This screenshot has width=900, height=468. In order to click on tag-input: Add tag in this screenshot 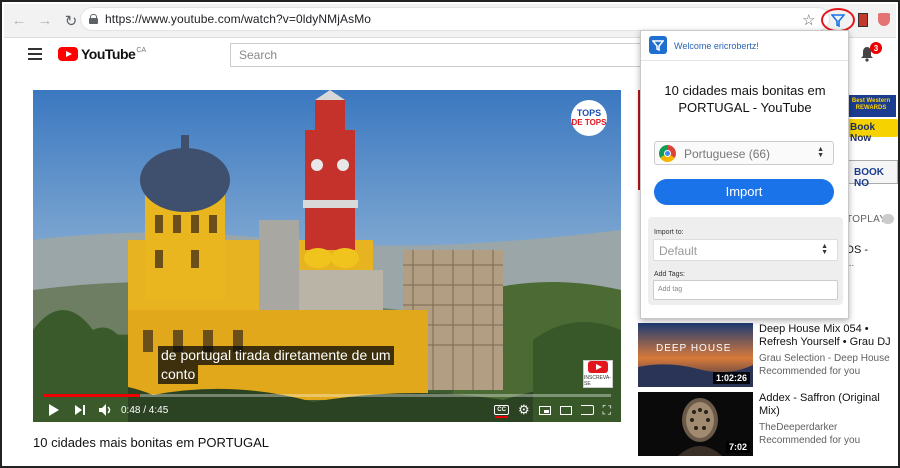, I will do `click(745, 290)`.